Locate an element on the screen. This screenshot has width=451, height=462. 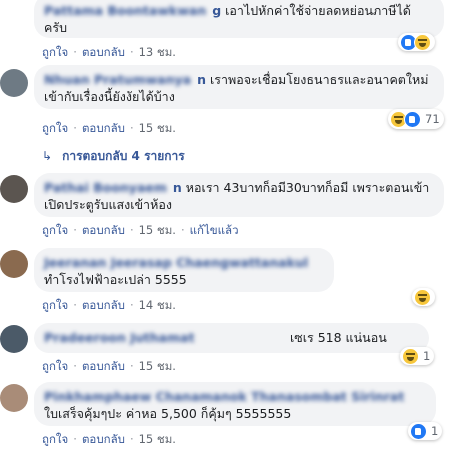
comment-actions: ถูกใจ · ตอบกลับ · 13 ชม. is located at coordinates (109, 52).